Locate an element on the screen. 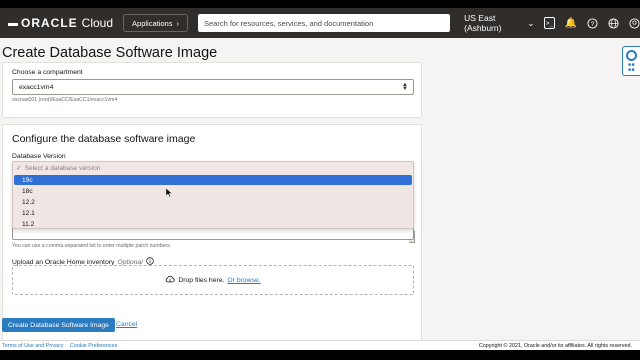  terms-link: Terms of Use and Privacy is located at coordinates (32, 346).